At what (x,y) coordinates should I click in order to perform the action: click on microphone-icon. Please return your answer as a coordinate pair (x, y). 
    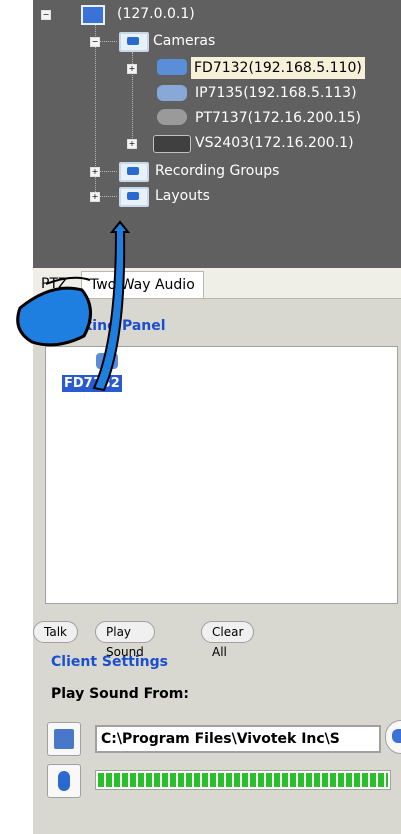
    Looking at the image, I should click on (64, 781).